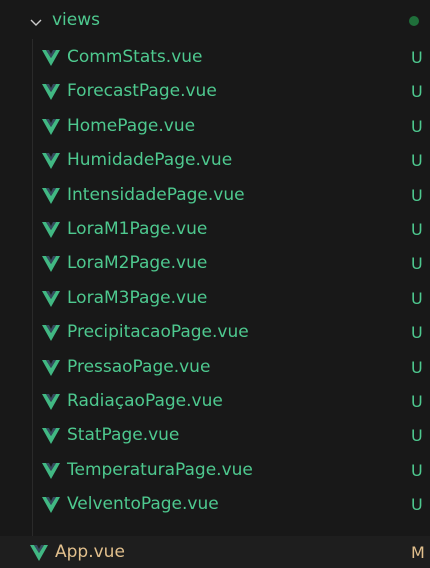 The height and width of the screenshot is (568, 430). What do you see at coordinates (215, 552) in the screenshot?
I see `file-item-app-vue: App.vue M` at bounding box center [215, 552].